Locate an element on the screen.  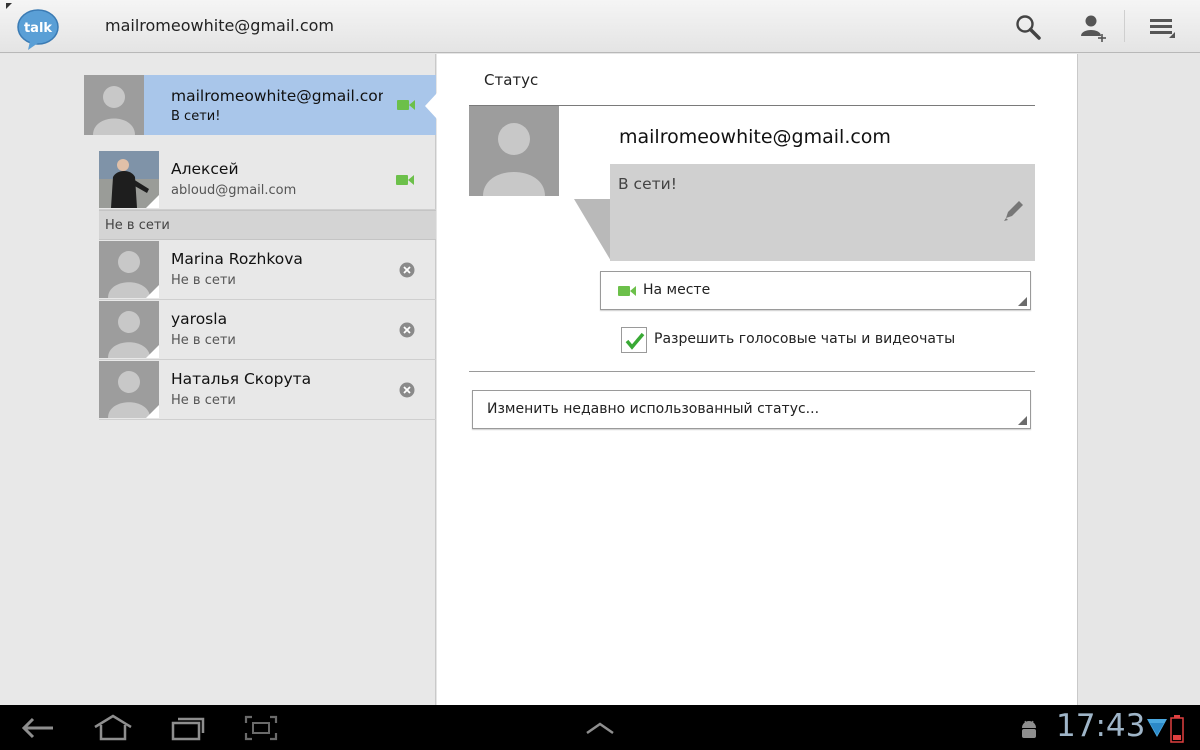
contact-name: Наталья Скорута is located at coordinates (241, 379).